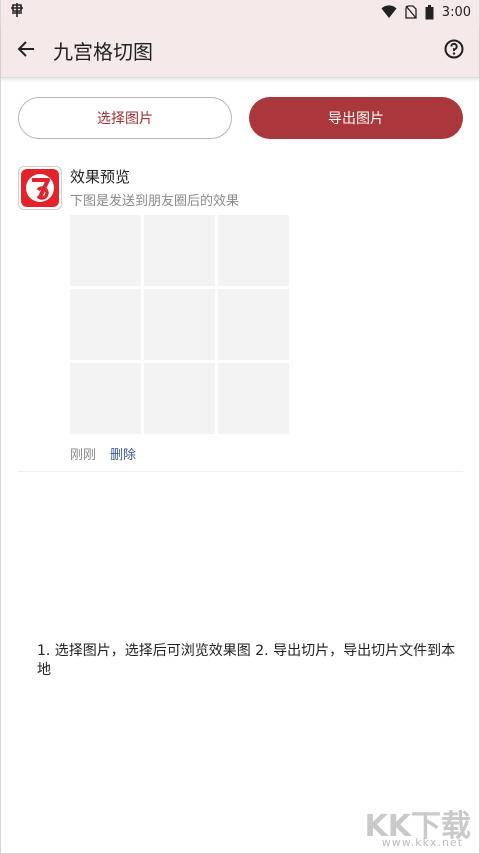 The width and height of the screenshot is (480, 854). Describe the element at coordinates (240, 12) in the screenshot. I see `status-bar: 3:00` at that location.